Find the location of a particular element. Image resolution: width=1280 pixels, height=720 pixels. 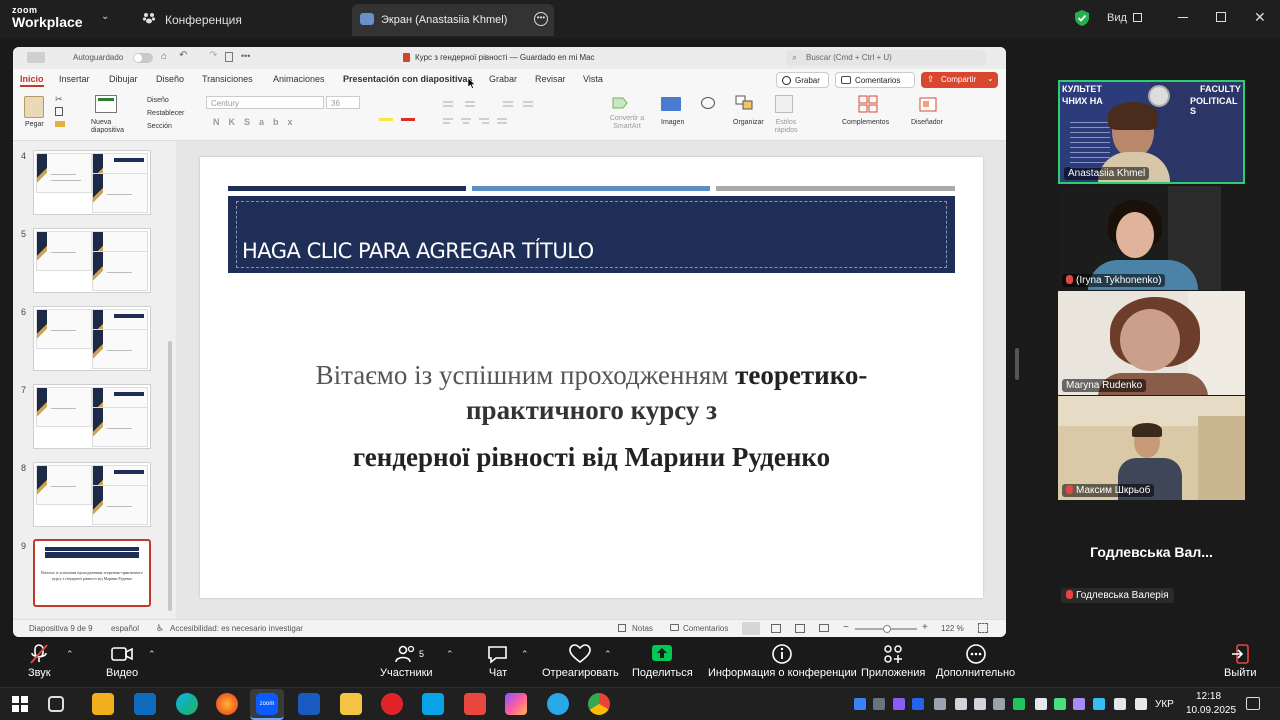

video-tile-maryna: Maryna Rudenko is located at coordinates (1151, 343).